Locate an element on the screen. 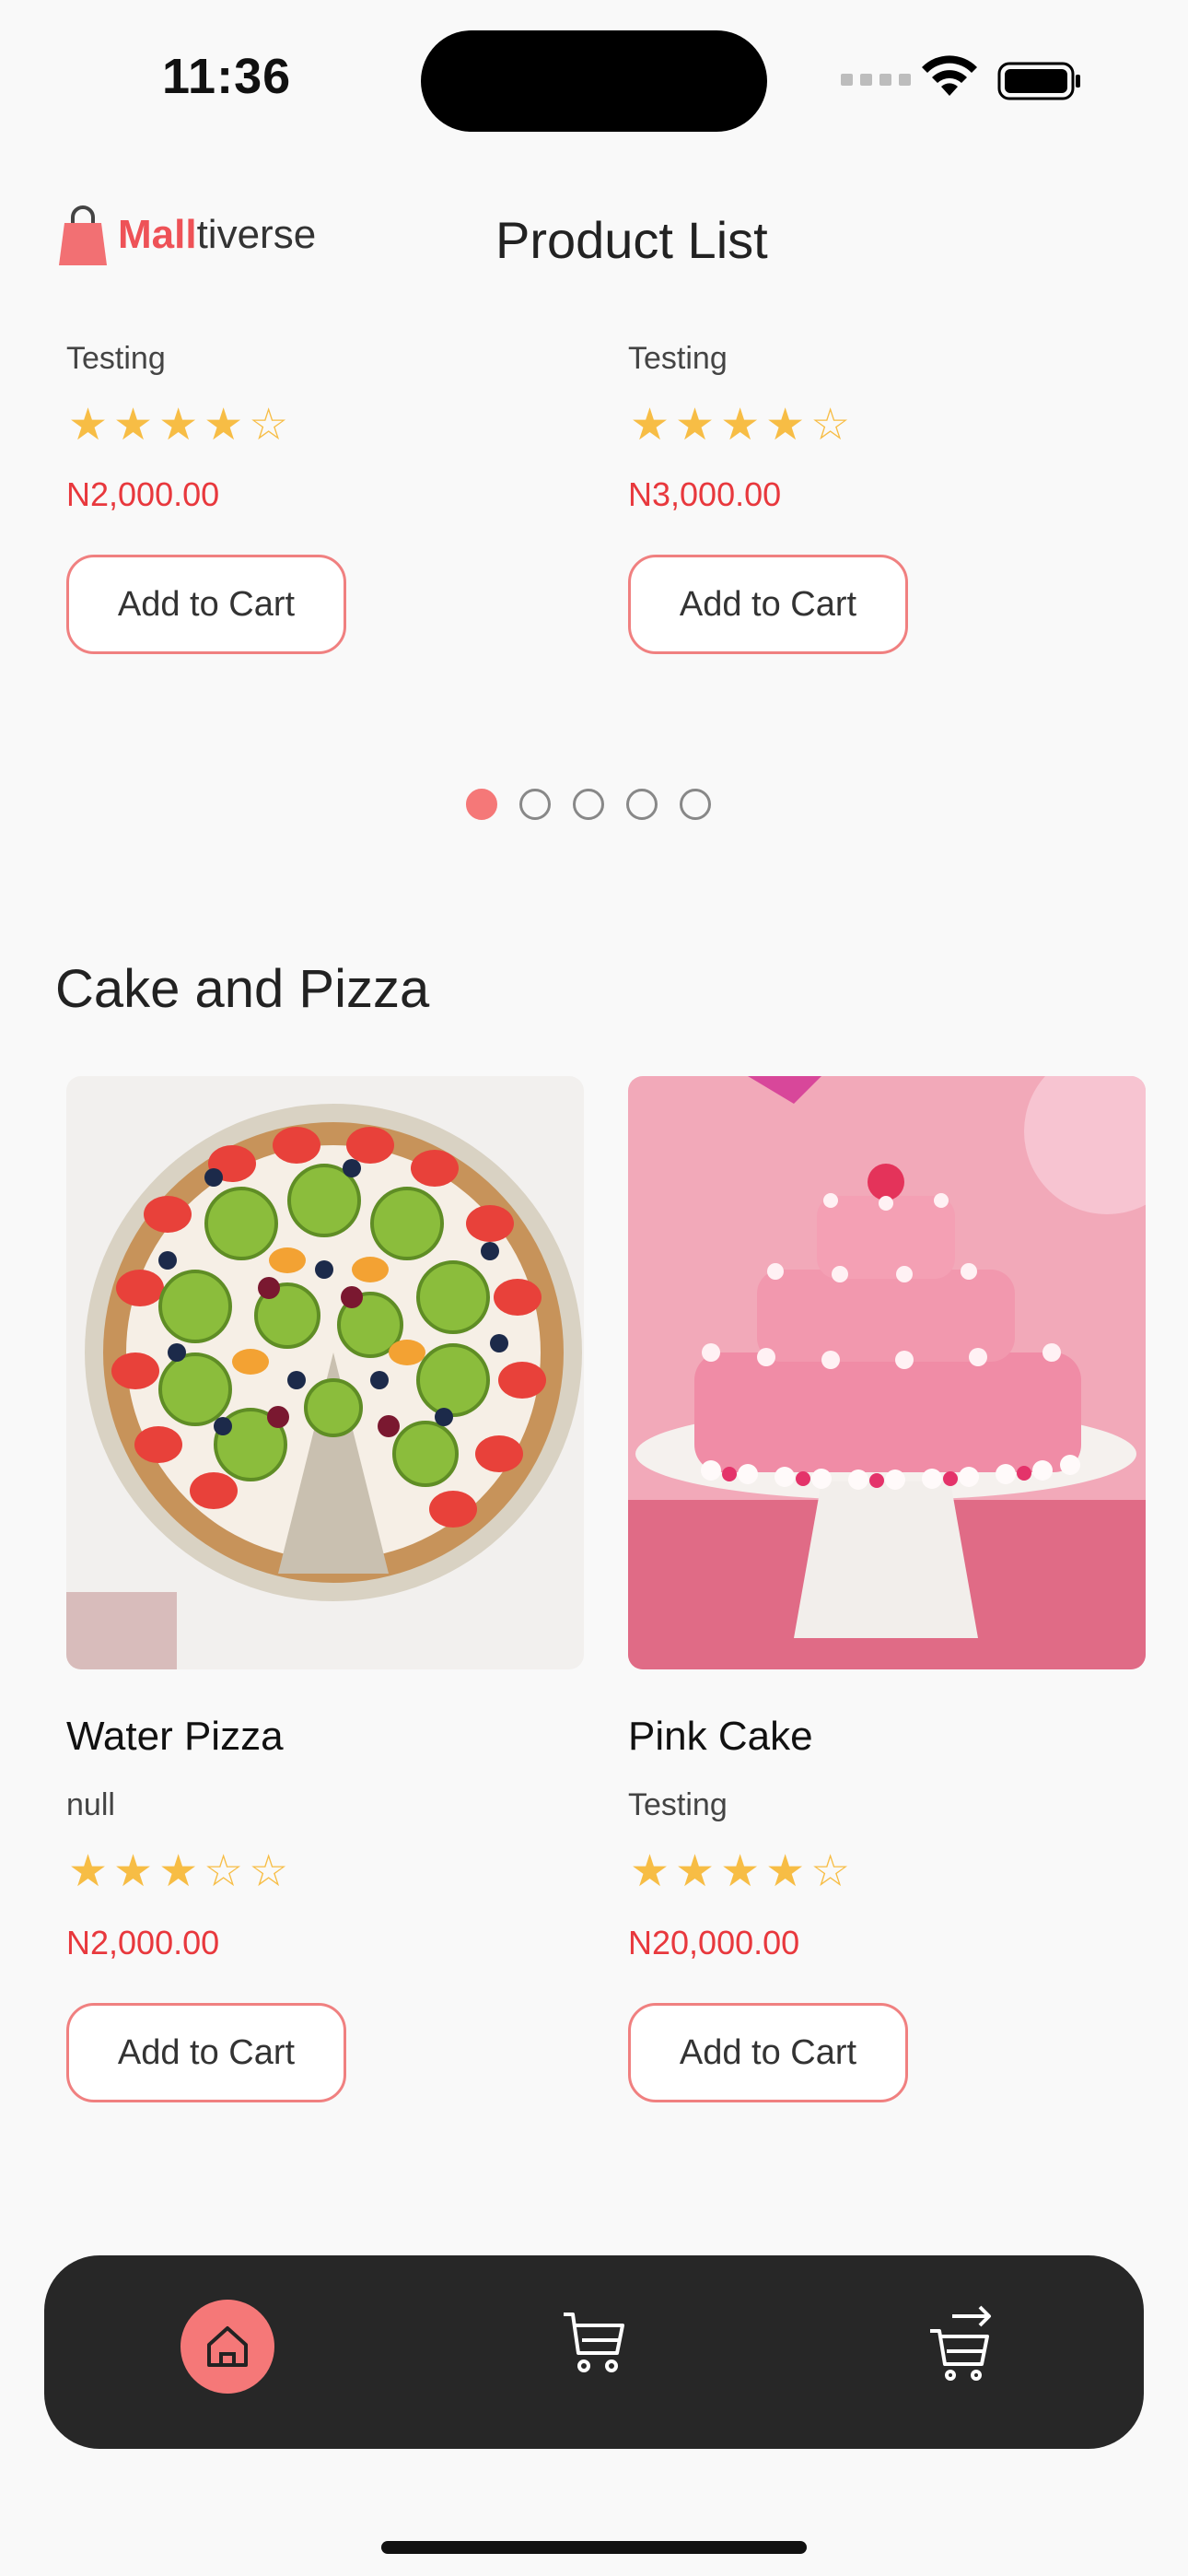 This screenshot has height=2576, width=1188. status-time: 11:36 is located at coordinates (227, 76).